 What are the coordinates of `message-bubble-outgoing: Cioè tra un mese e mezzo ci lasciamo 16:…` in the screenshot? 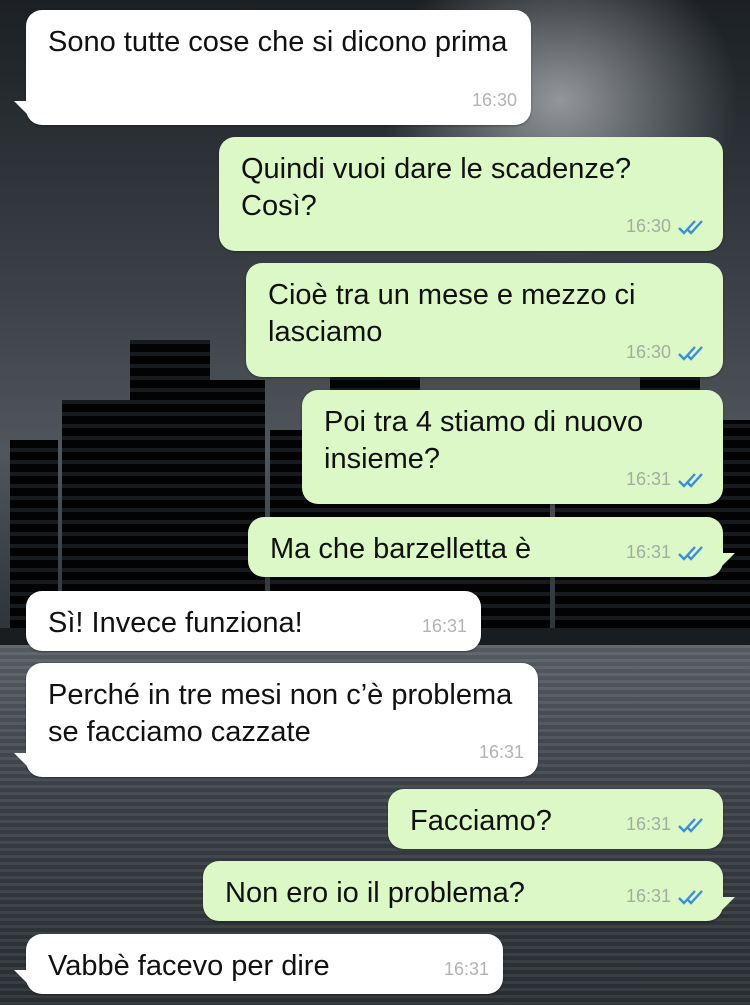 It's located at (484, 320).